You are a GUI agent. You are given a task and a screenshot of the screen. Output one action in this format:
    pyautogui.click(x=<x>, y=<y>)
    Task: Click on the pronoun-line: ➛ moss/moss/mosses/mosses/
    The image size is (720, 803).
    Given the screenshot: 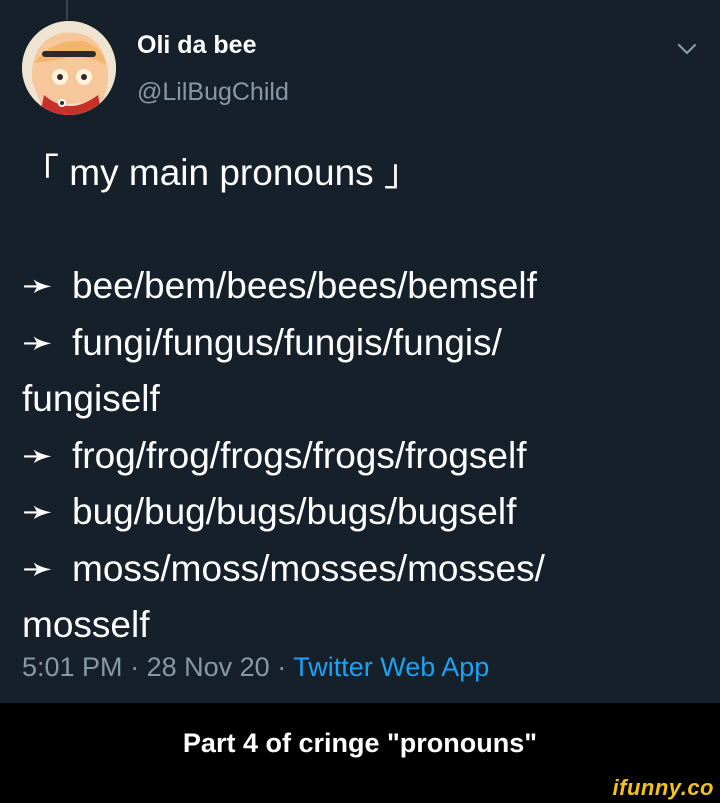 What is the action you would take?
    pyautogui.click(x=367, y=569)
    